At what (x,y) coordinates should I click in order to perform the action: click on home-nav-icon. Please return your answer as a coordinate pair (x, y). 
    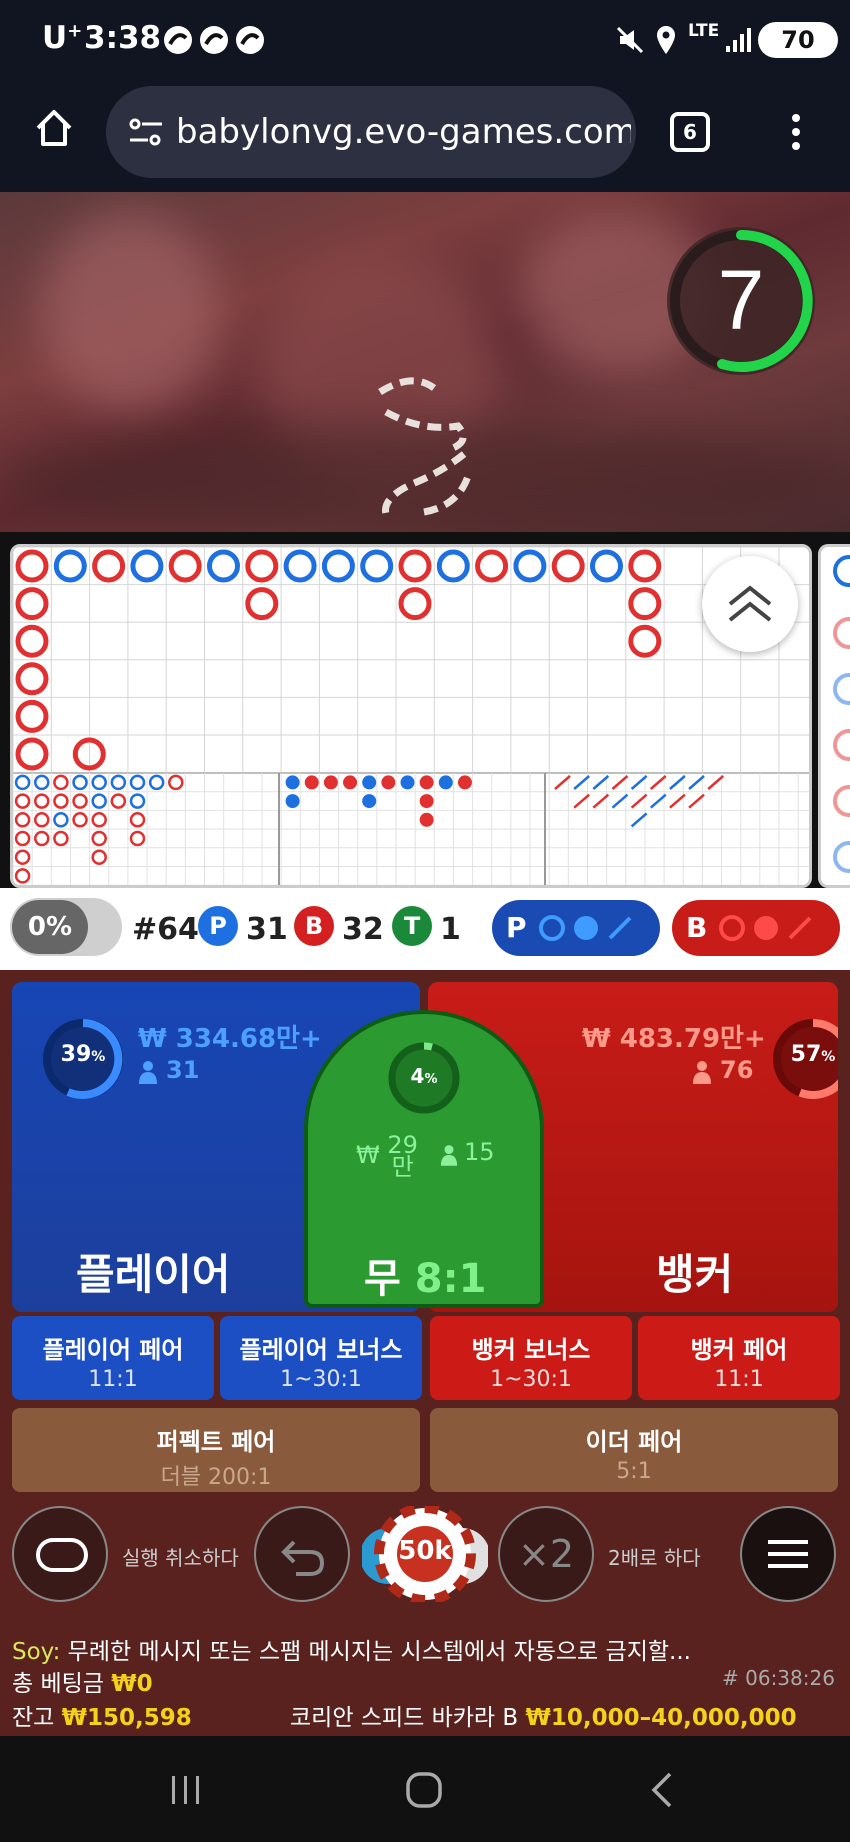
    Looking at the image, I should click on (424, 1790).